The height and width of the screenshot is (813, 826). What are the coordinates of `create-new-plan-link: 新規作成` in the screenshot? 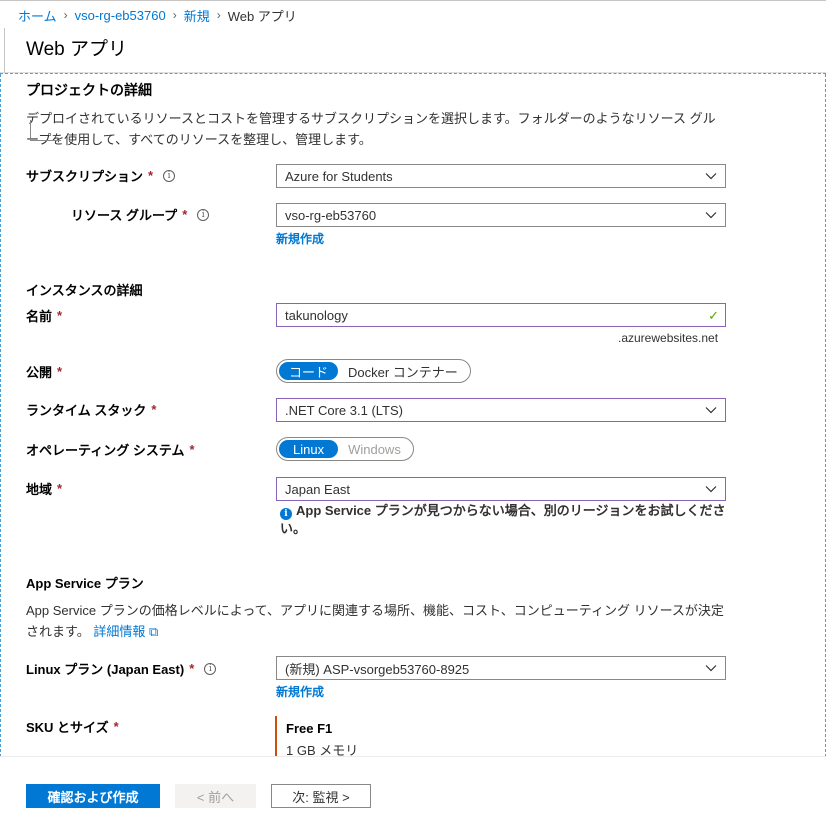 It's located at (300, 691).